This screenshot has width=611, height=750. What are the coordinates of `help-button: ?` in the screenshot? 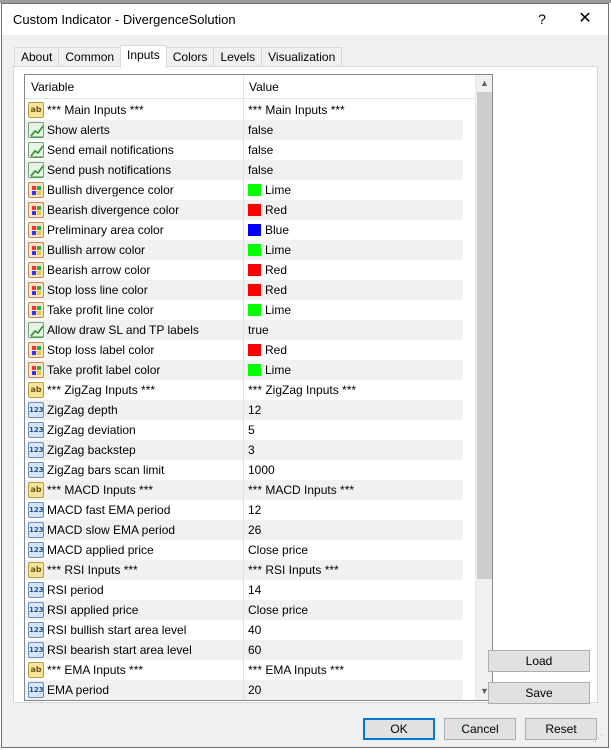 It's located at (542, 19).